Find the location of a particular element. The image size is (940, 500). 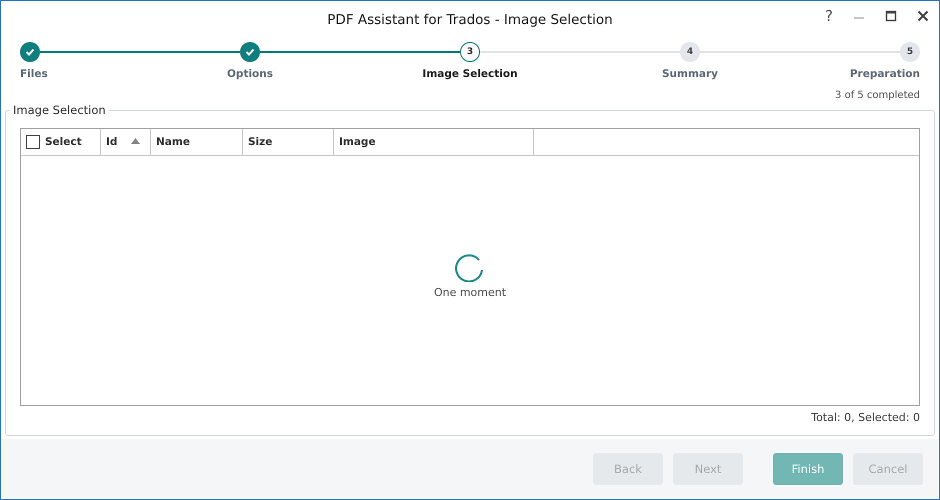

step-label: Preparation is located at coordinates (885, 74).